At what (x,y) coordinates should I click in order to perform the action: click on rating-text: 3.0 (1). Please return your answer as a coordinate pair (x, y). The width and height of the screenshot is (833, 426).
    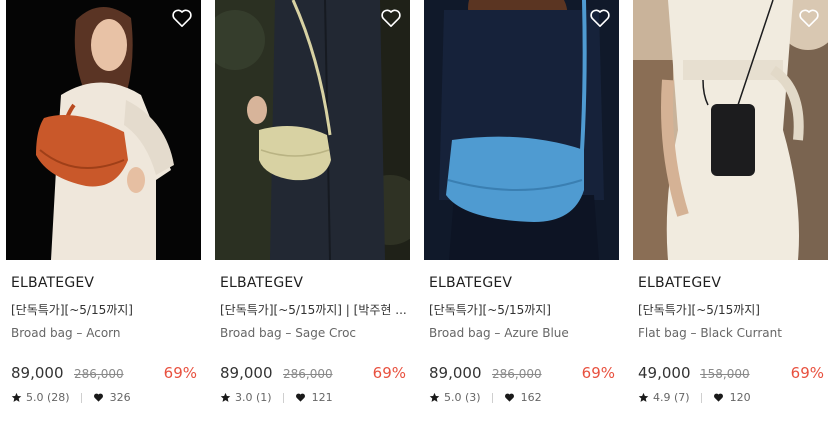
    Looking at the image, I should click on (253, 397).